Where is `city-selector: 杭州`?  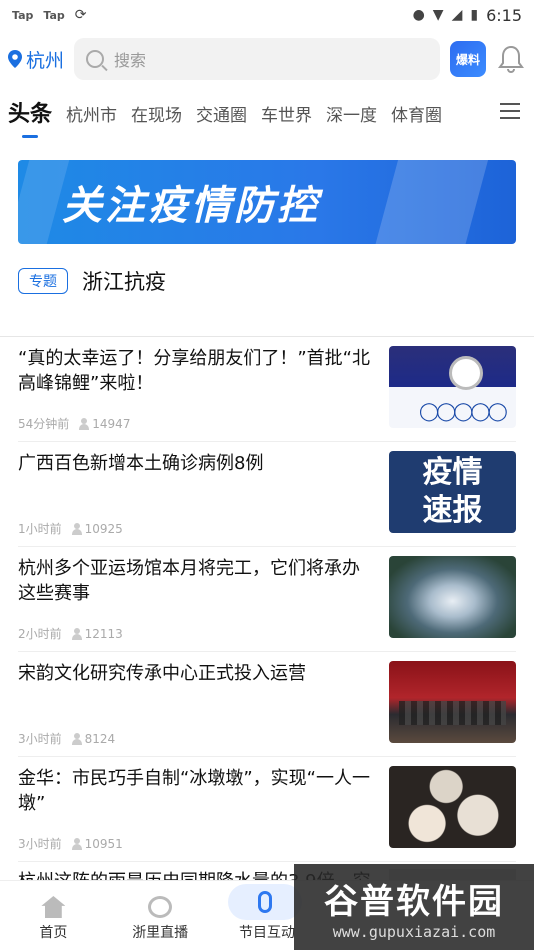
city-selector: 杭州 is located at coordinates (36, 59).